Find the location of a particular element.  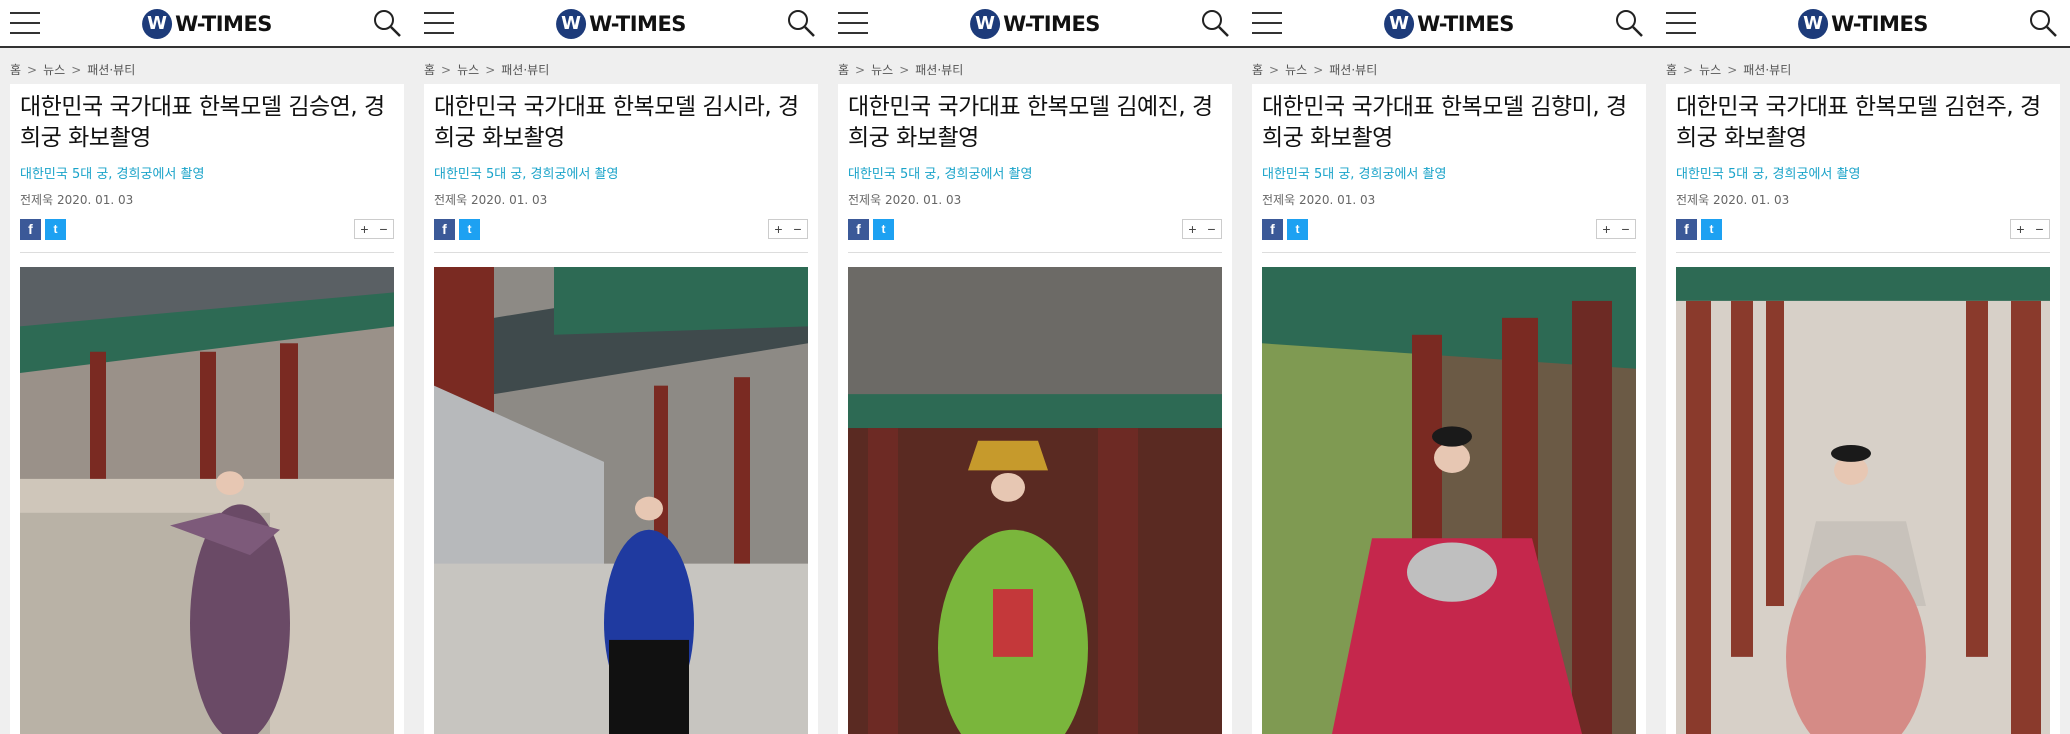

breadcrumb: 홈 > 뉴스 > 패션·뷰티 is located at coordinates (1731, 69).